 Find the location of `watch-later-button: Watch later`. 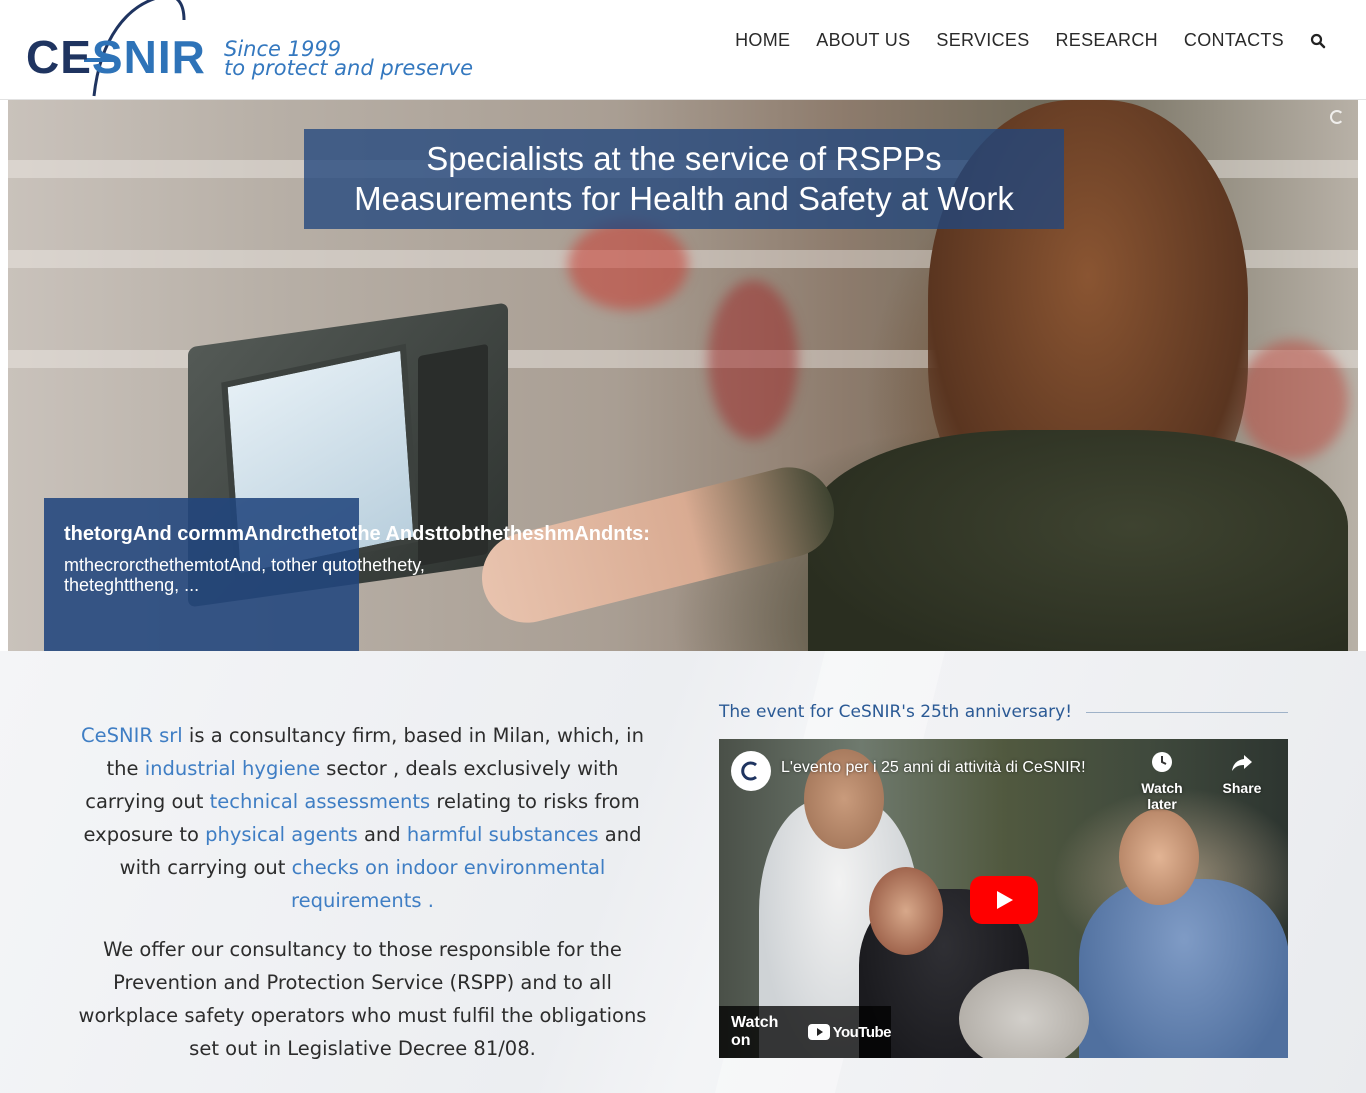

watch-later-button: Watch later is located at coordinates (1162, 781).